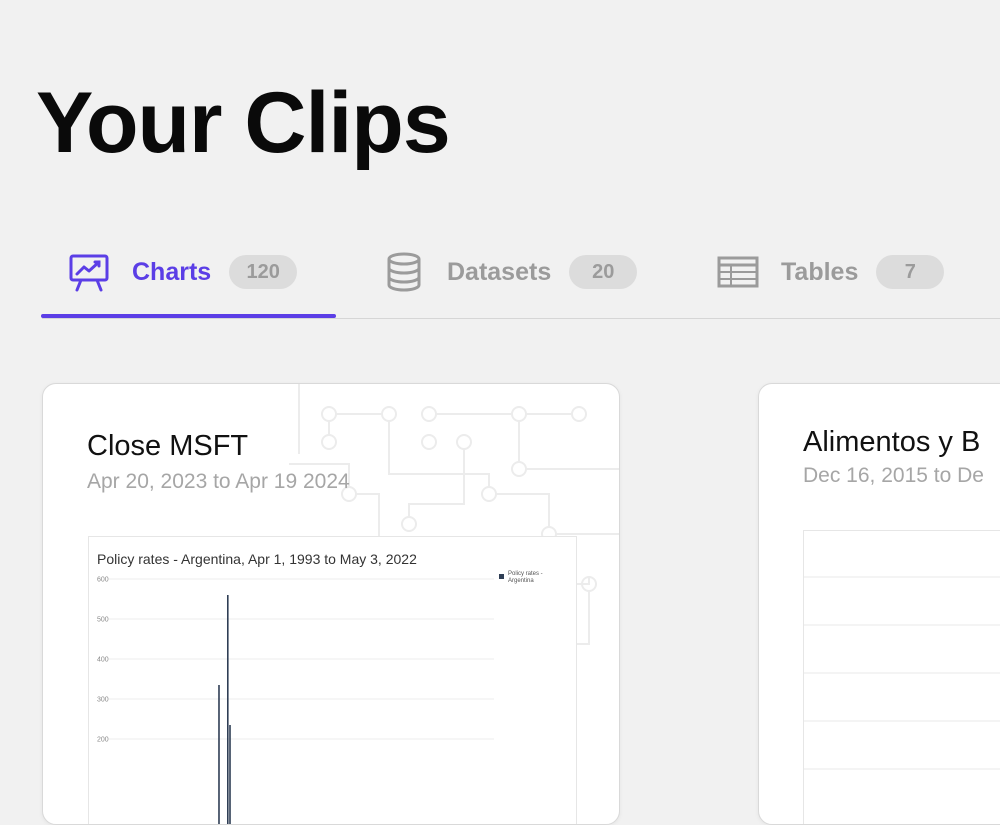 This screenshot has width=1000, height=825. Describe the element at coordinates (893, 475) in the screenshot. I see `clip-date-range: Dec 16, 2015 to De` at that location.